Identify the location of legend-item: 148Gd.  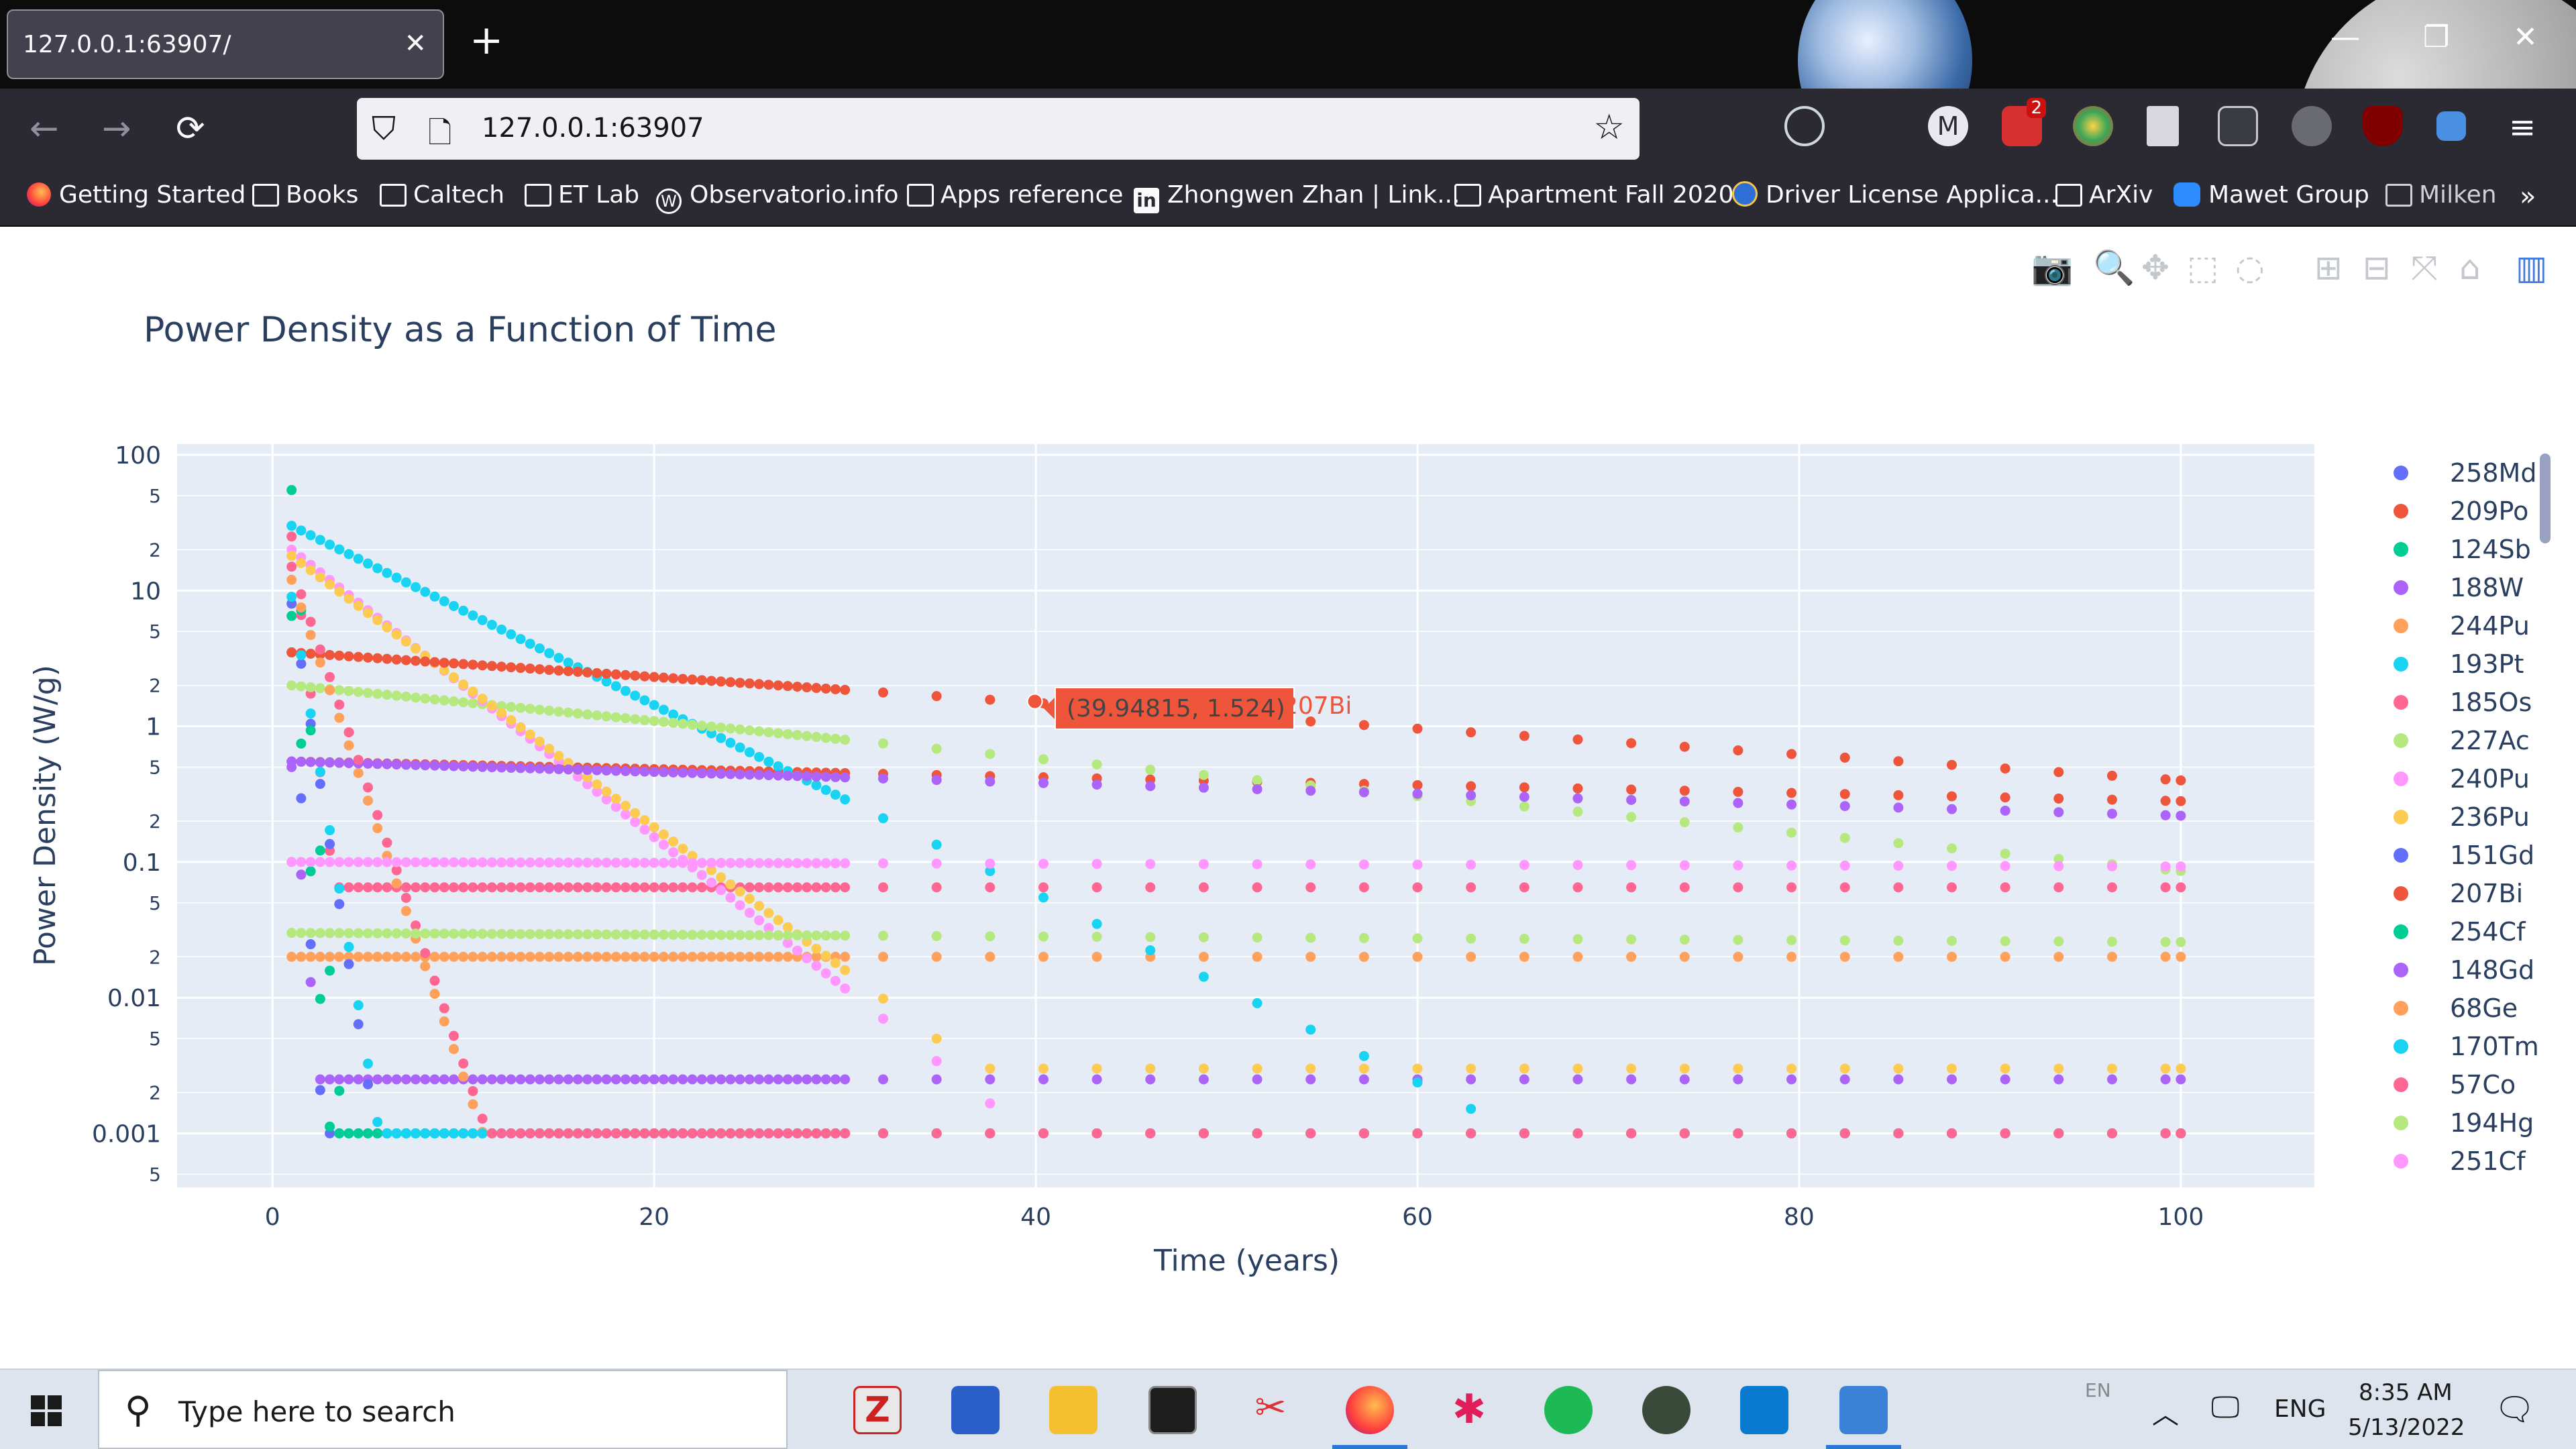
(2454, 970).